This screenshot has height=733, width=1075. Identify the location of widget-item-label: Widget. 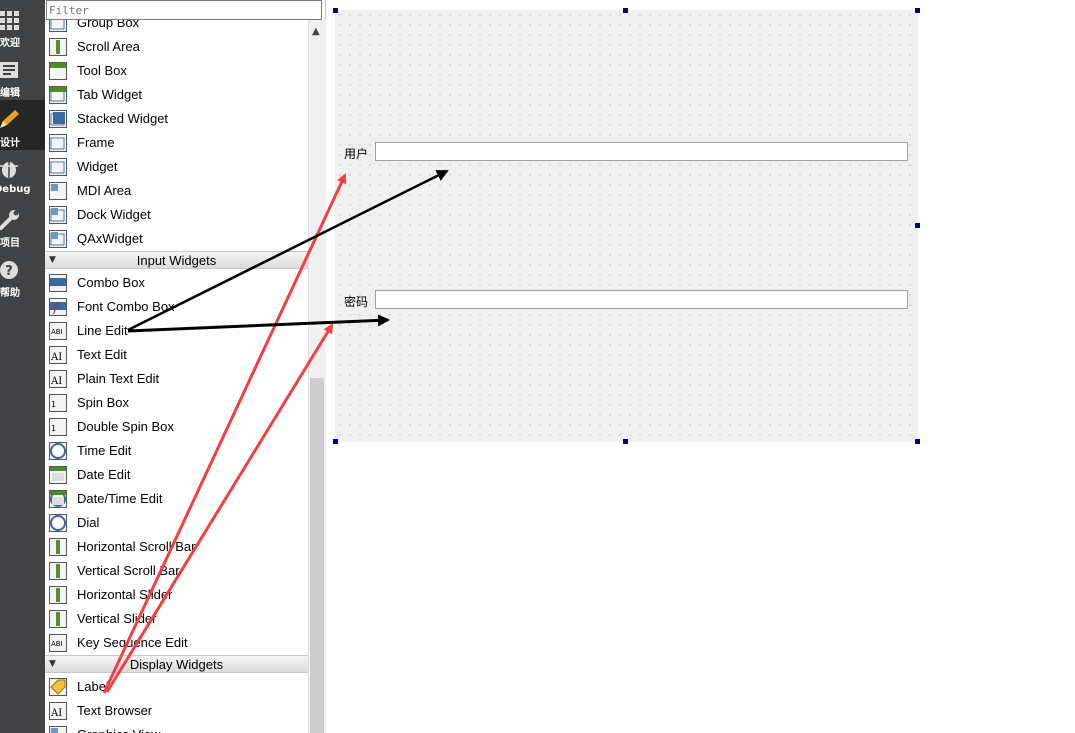
(97, 166).